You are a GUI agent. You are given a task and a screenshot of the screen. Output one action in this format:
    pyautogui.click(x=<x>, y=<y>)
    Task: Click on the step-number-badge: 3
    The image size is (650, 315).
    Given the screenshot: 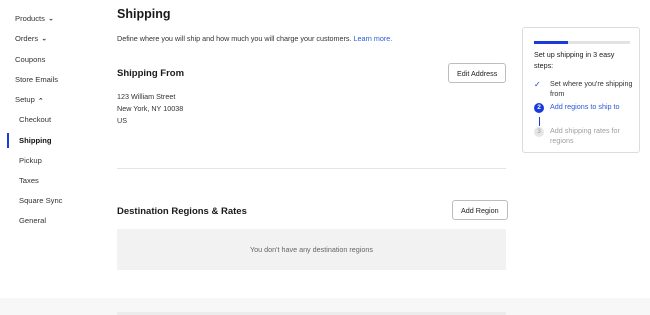 What is the action you would take?
    pyautogui.click(x=539, y=132)
    